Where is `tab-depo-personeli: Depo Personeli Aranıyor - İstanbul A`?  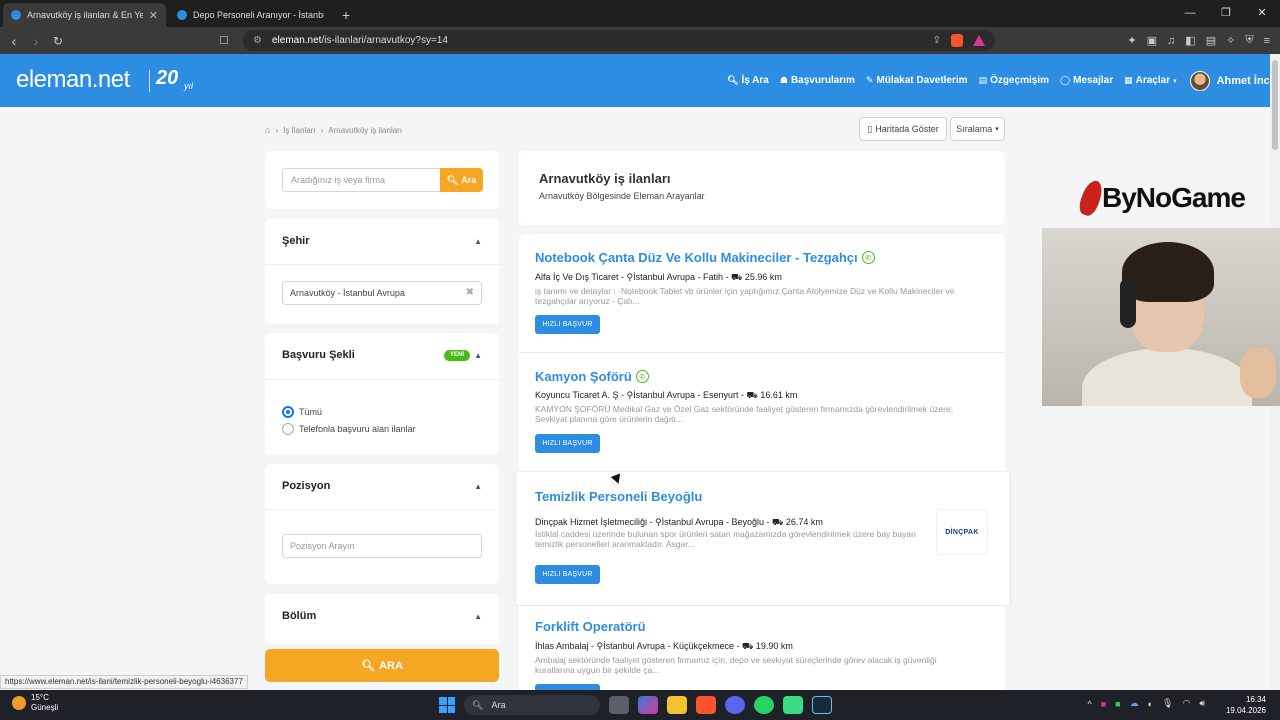
tab-depo-personeli: Depo Personeli Aranıyor - İstanbul A is located at coordinates (250, 15).